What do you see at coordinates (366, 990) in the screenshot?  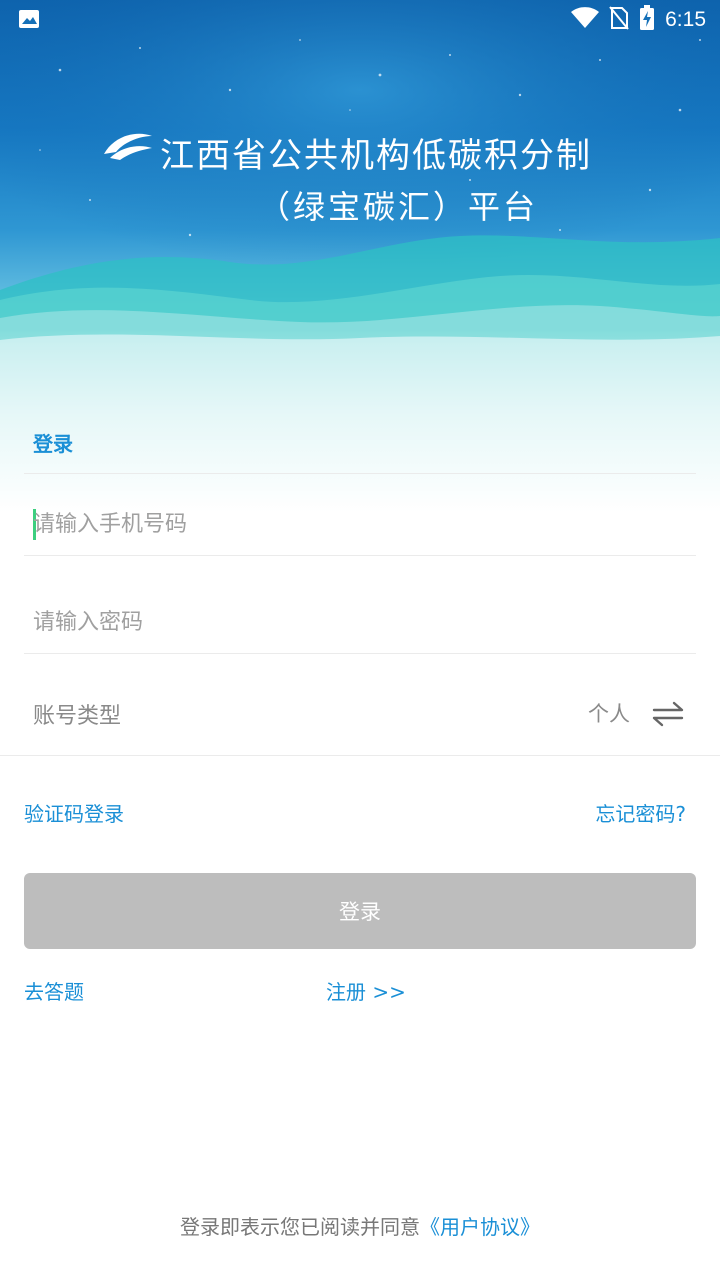 I see `register-link: 注册 >>` at bounding box center [366, 990].